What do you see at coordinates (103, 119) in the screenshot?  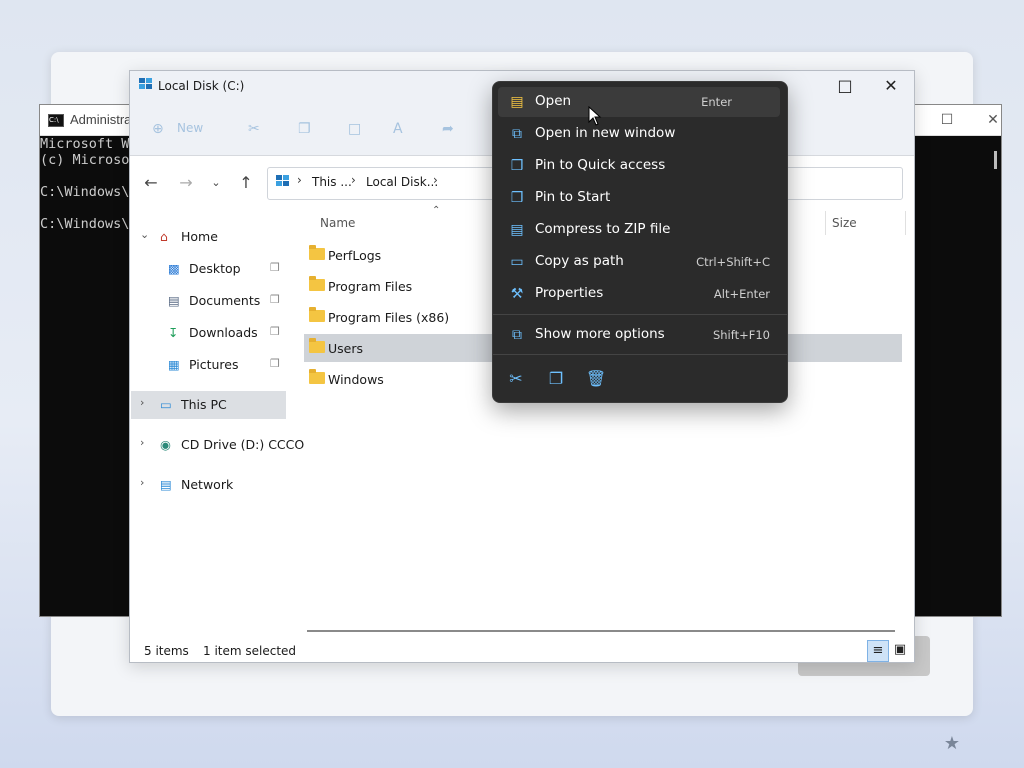 I see `cmd-title: Administrat` at bounding box center [103, 119].